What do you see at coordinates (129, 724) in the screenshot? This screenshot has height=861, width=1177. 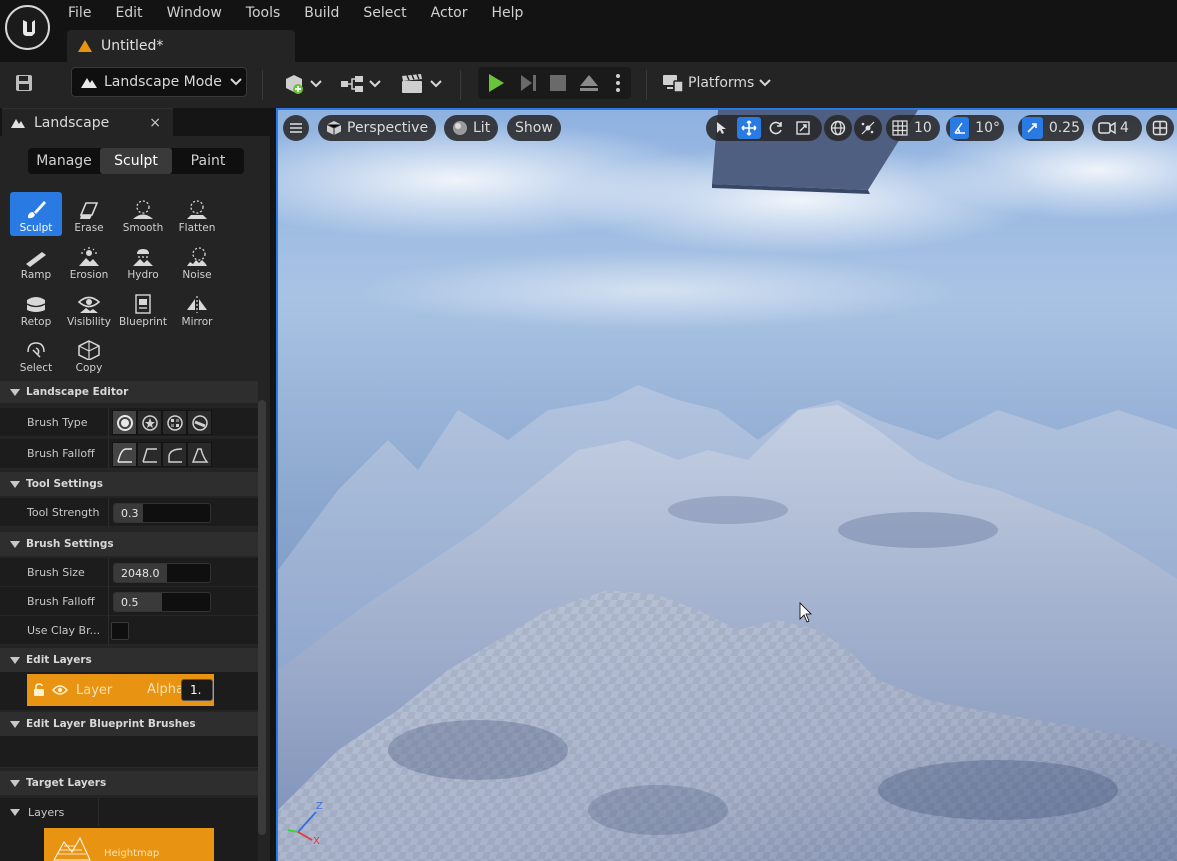 I see `category-edit-layer-bp-brushes: Edit Layer Blueprint Brushes` at bounding box center [129, 724].